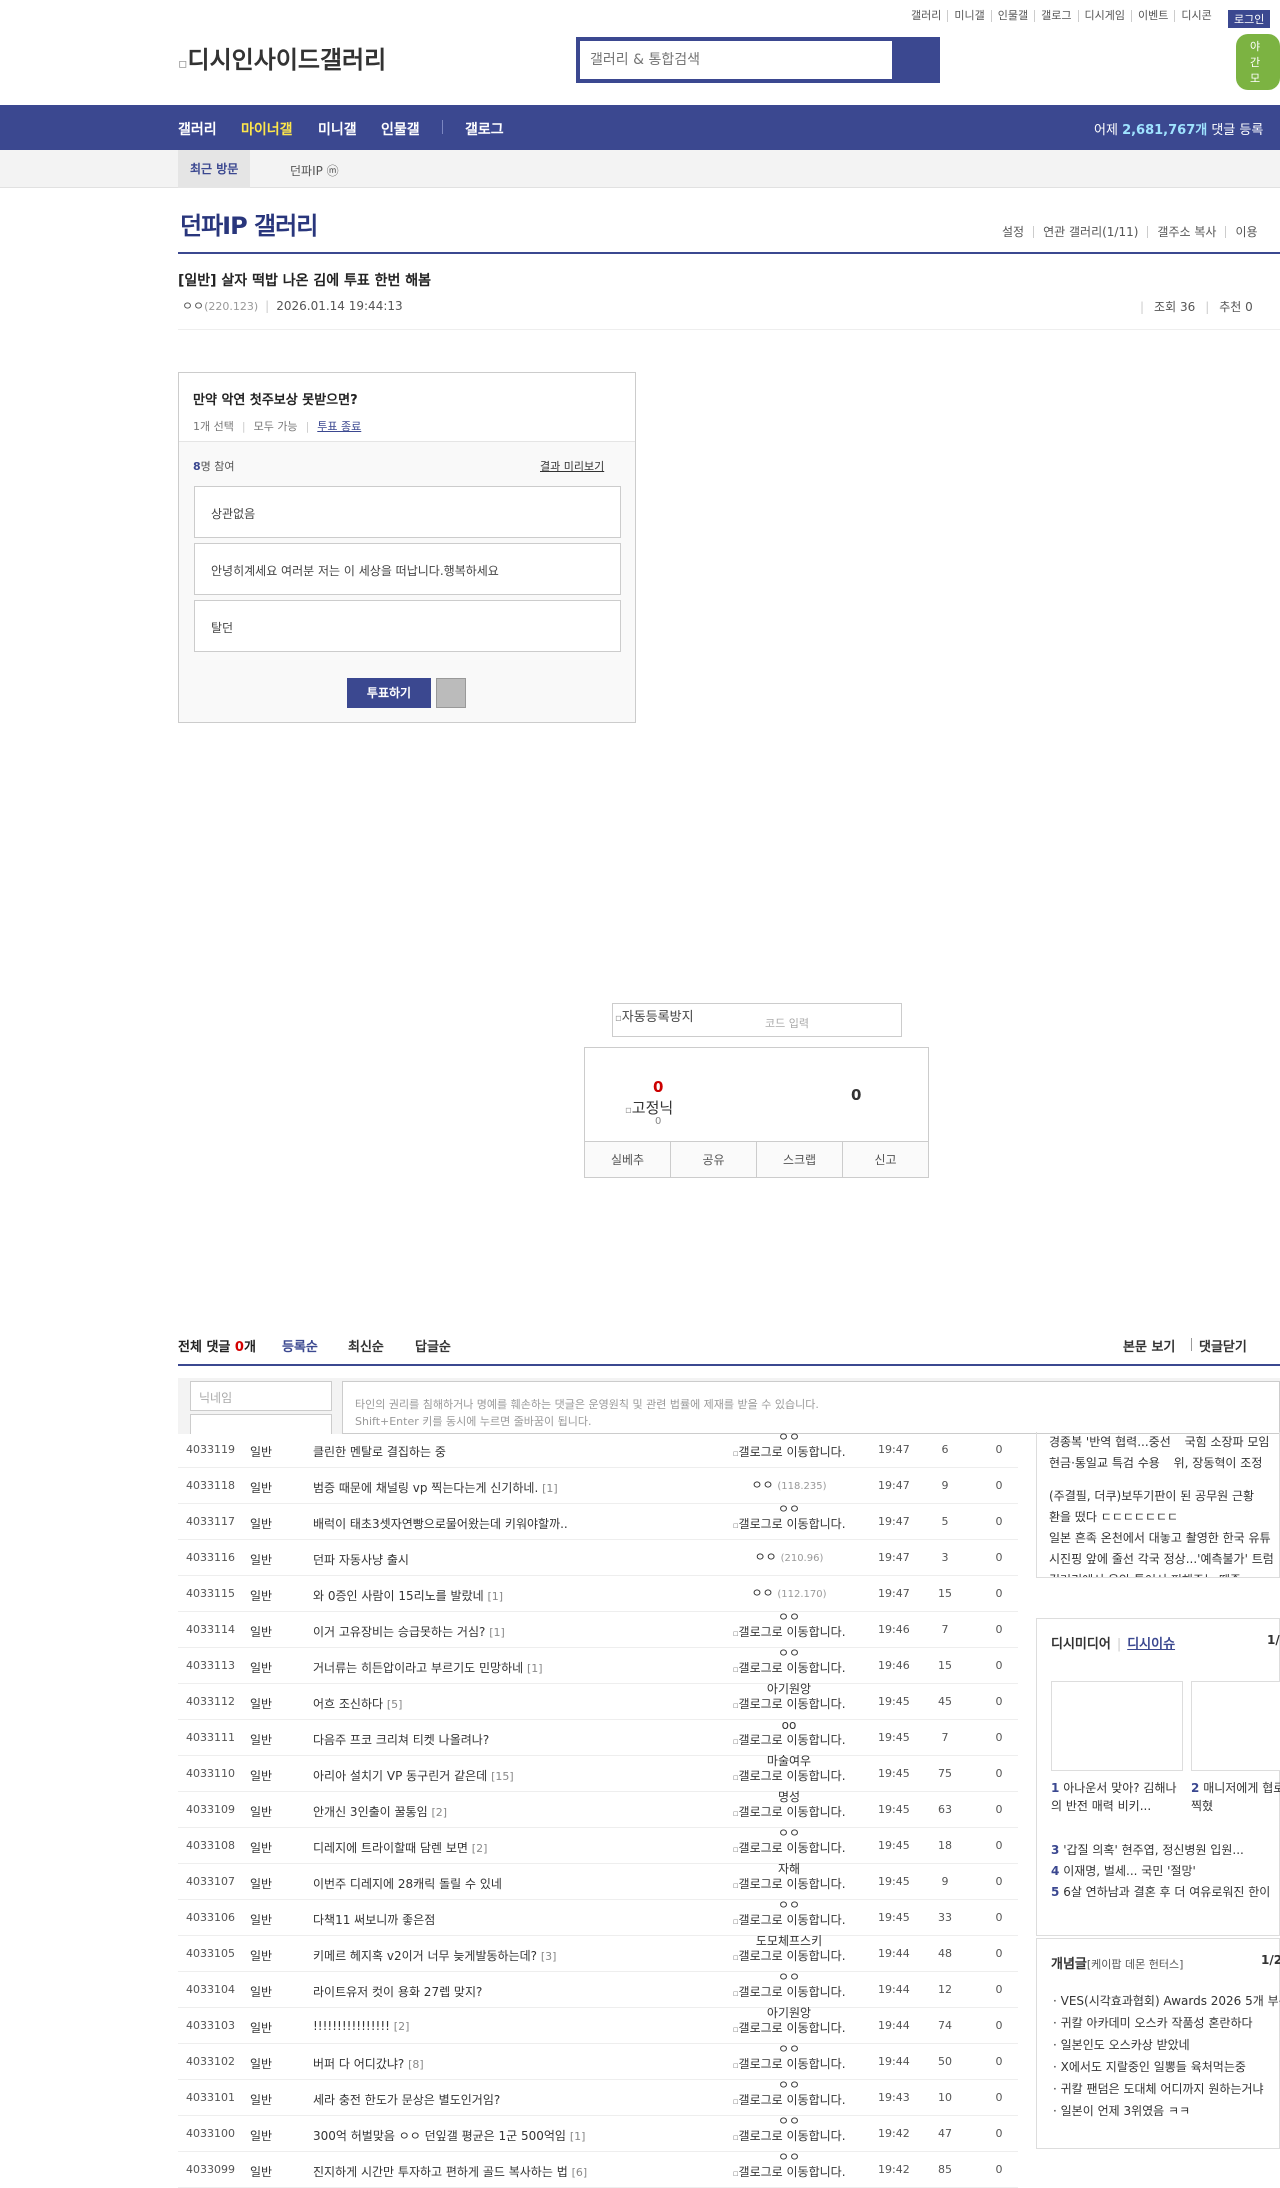 The height and width of the screenshot is (2188, 1280). Describe the element at coordinates (1158, 1573) in the screenshot. I see `news-item: 길거리에서 음악 틀어서 피해주는 땡중` at that location.